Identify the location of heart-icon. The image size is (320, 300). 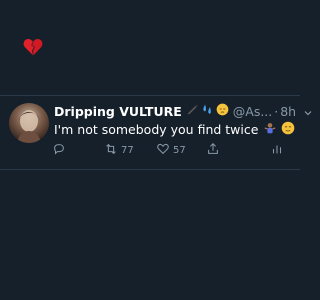
(163, 150).